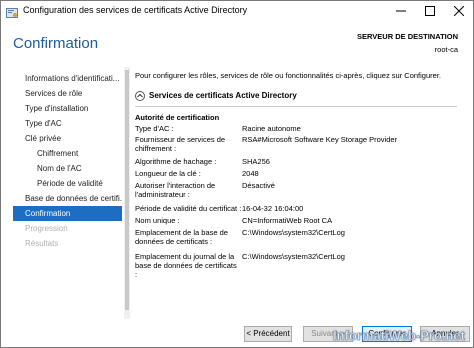 The image size is (474, 348). I want to click on destination-server-label: SERVEUR DE DESTINATION, so click(407, 36).